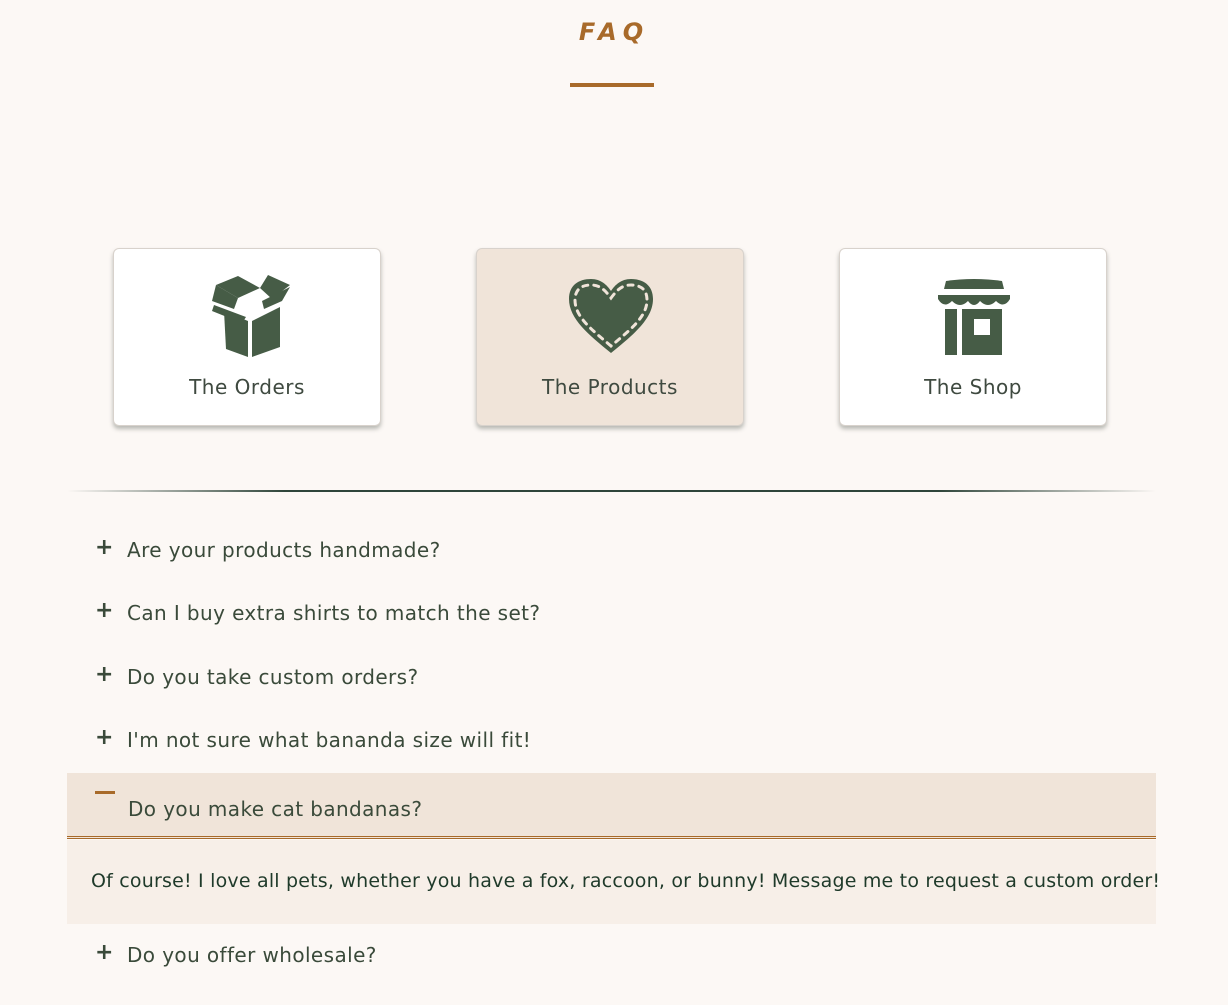 The width and height of the screenshot is (1228, 1005). I want to click on stitched-heart-icon, so click(611, 316).